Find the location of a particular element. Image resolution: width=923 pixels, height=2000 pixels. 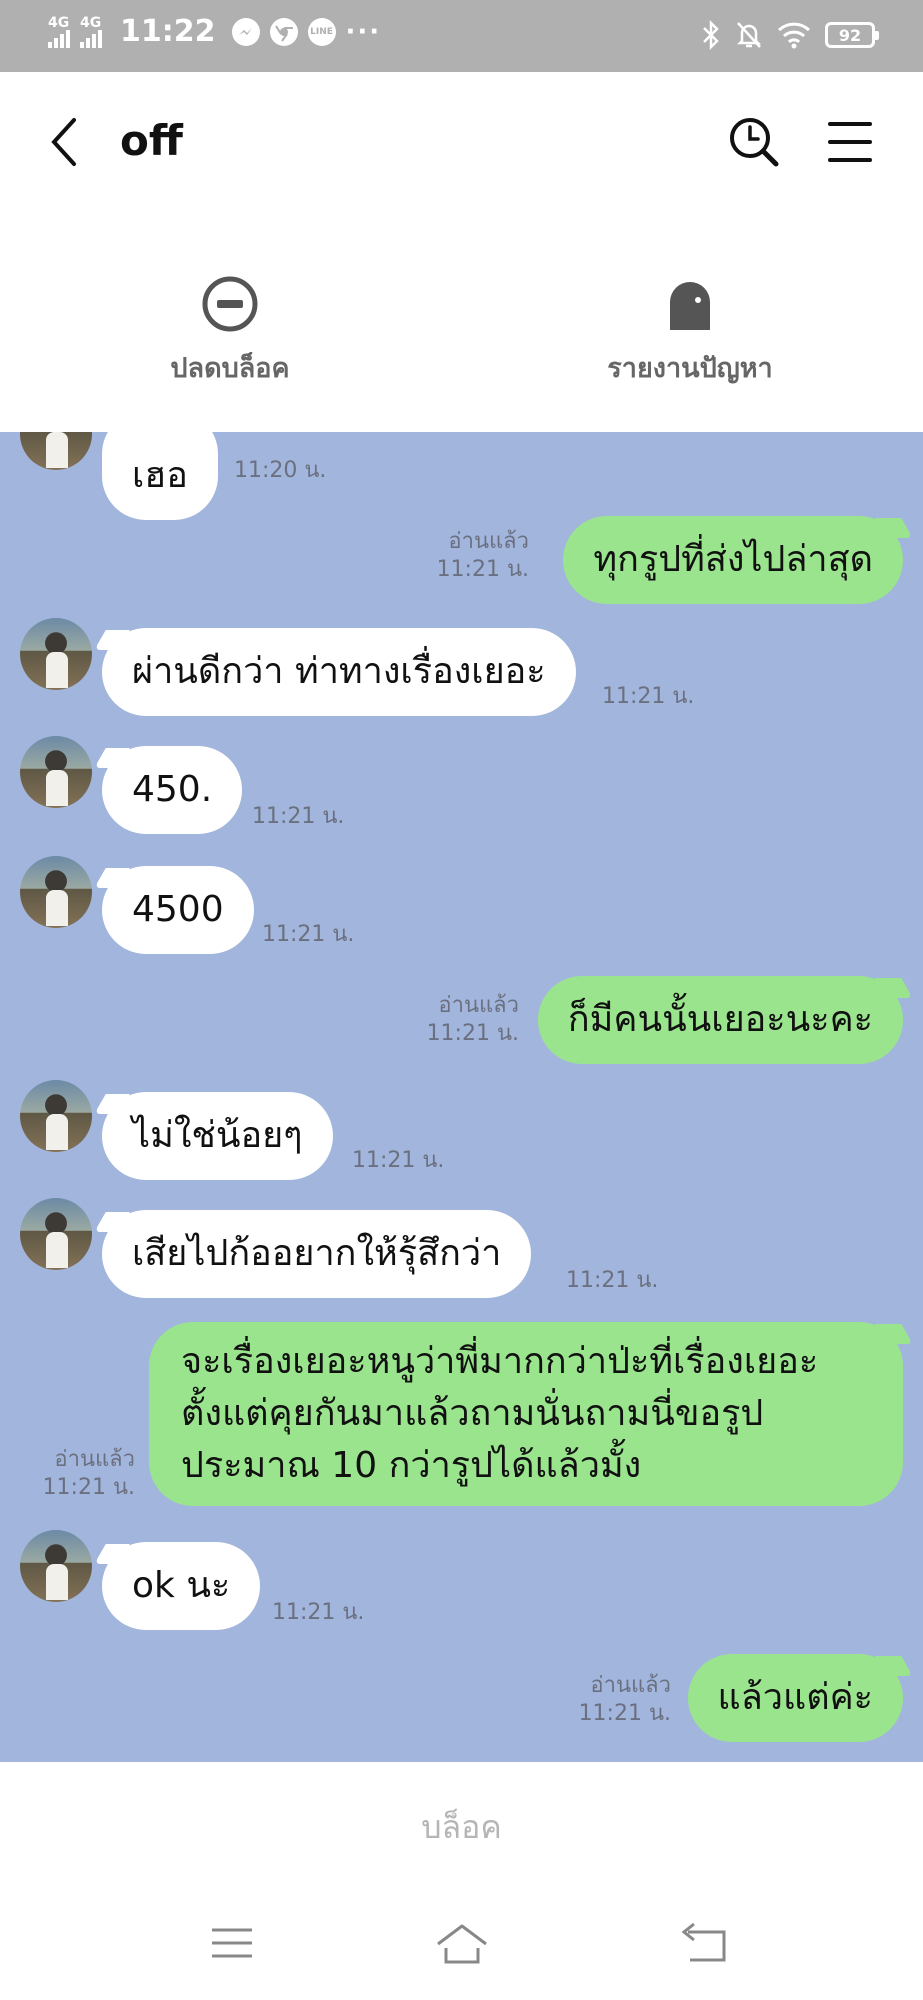

blocked-actions-bar: ปลดบล็อค รายงานปัญหา is located at coordinates (461, 322).